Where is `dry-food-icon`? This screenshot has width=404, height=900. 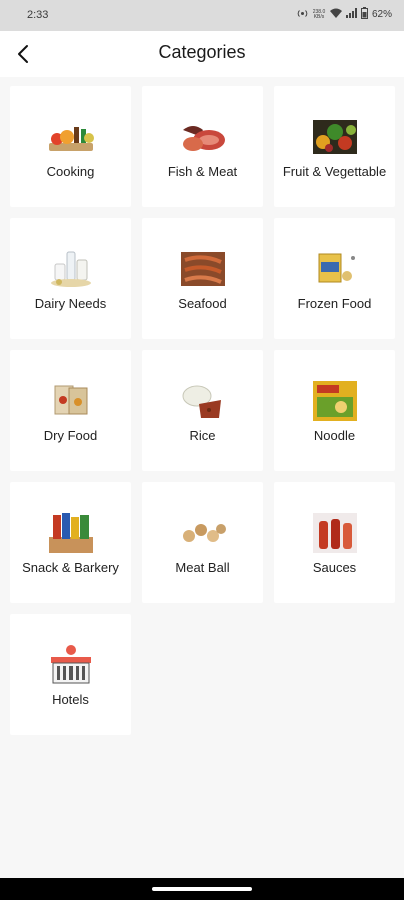 dry-food-icon is located at coordinates (71, 401).